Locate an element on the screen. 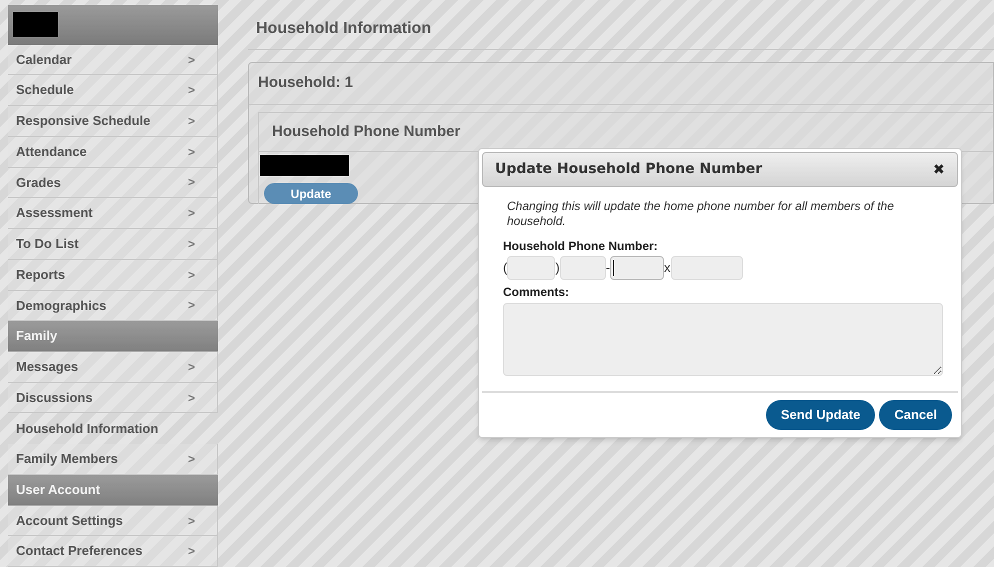  sidebar-item: Responsive Schedule > is located at coordinates (113, 121).